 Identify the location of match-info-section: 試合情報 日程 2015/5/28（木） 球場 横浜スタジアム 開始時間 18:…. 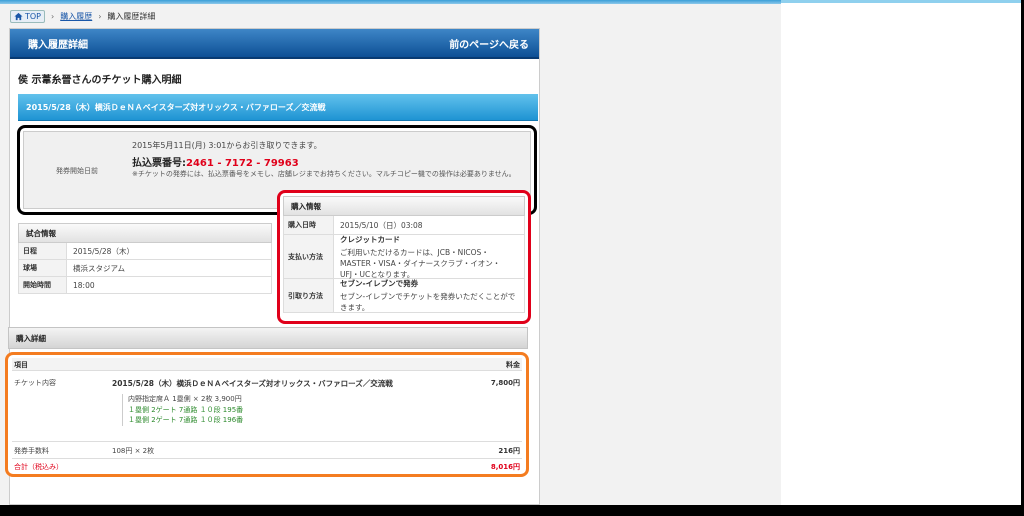
(145, 258).